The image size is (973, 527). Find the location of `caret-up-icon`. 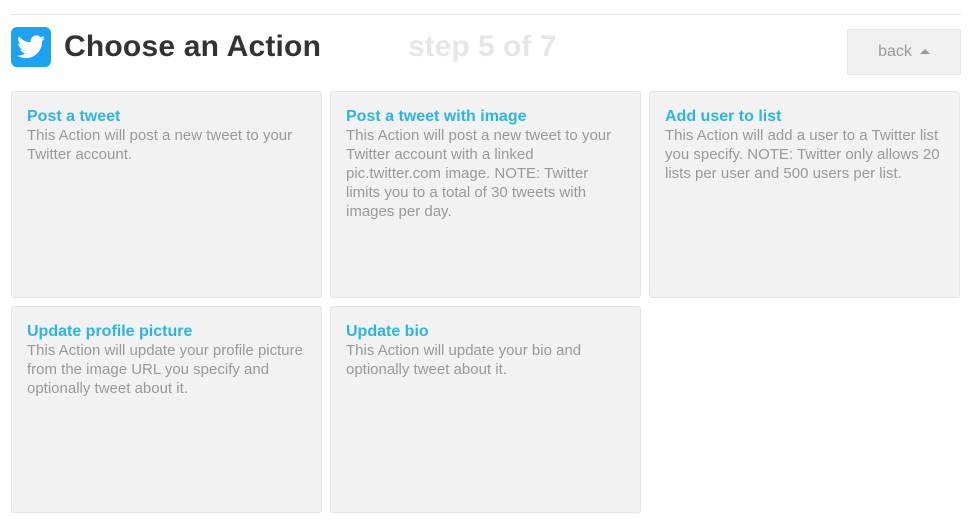

caret-up-icon is located at coordinates (924, 51).